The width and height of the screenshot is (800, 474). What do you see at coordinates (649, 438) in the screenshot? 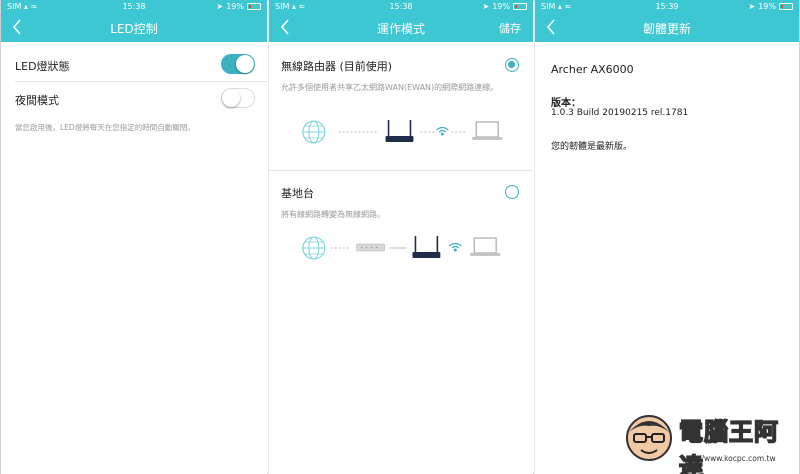
I see `mascot-logo-icon` at bounding box center [649, 438].